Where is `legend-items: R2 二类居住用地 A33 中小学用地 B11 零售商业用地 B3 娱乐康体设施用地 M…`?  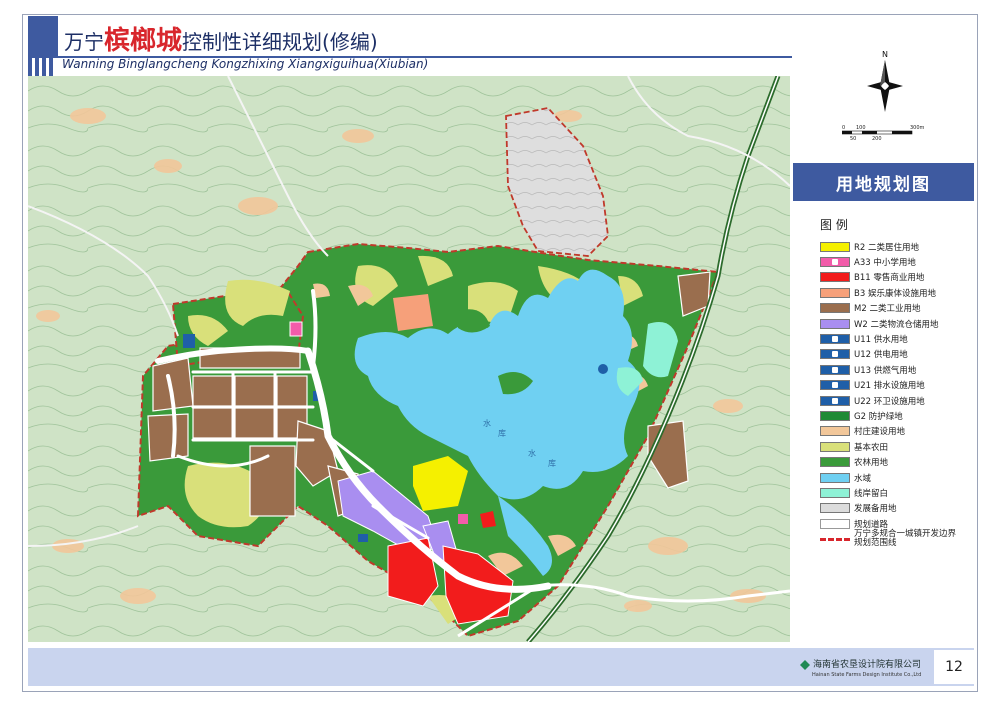 legend-items: R2 二类居住用地 A33 中小学用地 B11 零售商业用地 B3 娱乐康体设施用地 M… is located at coordinates (895, 394).